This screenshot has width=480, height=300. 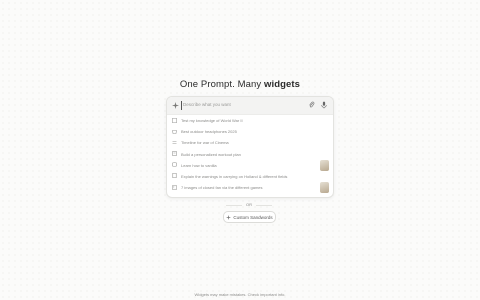 I want to click on suggestion-item: Test my knowledge of World War II, so click(x=250, y=120).